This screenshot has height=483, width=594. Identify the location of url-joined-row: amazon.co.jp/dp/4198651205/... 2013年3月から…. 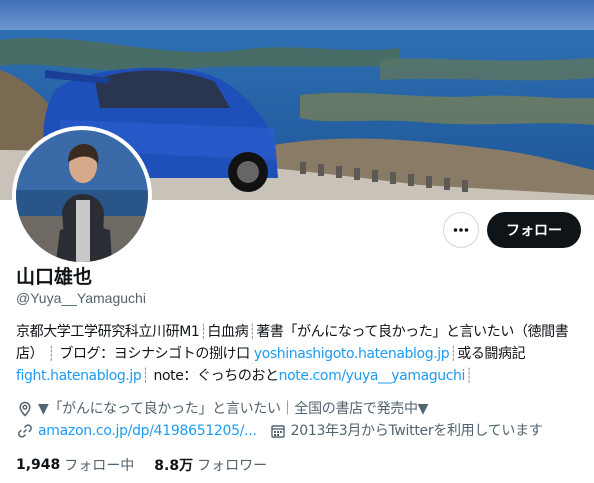
(299, 431).